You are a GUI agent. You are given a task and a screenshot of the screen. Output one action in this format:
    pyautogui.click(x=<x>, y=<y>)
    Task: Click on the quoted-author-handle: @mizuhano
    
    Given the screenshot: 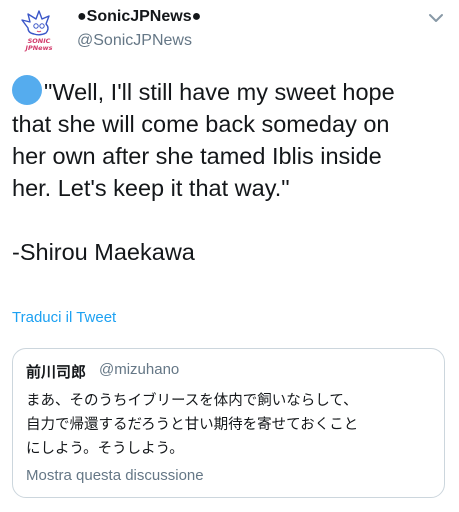 What is the action you would take?
    pyautogui.click(x=139, y=369)
    